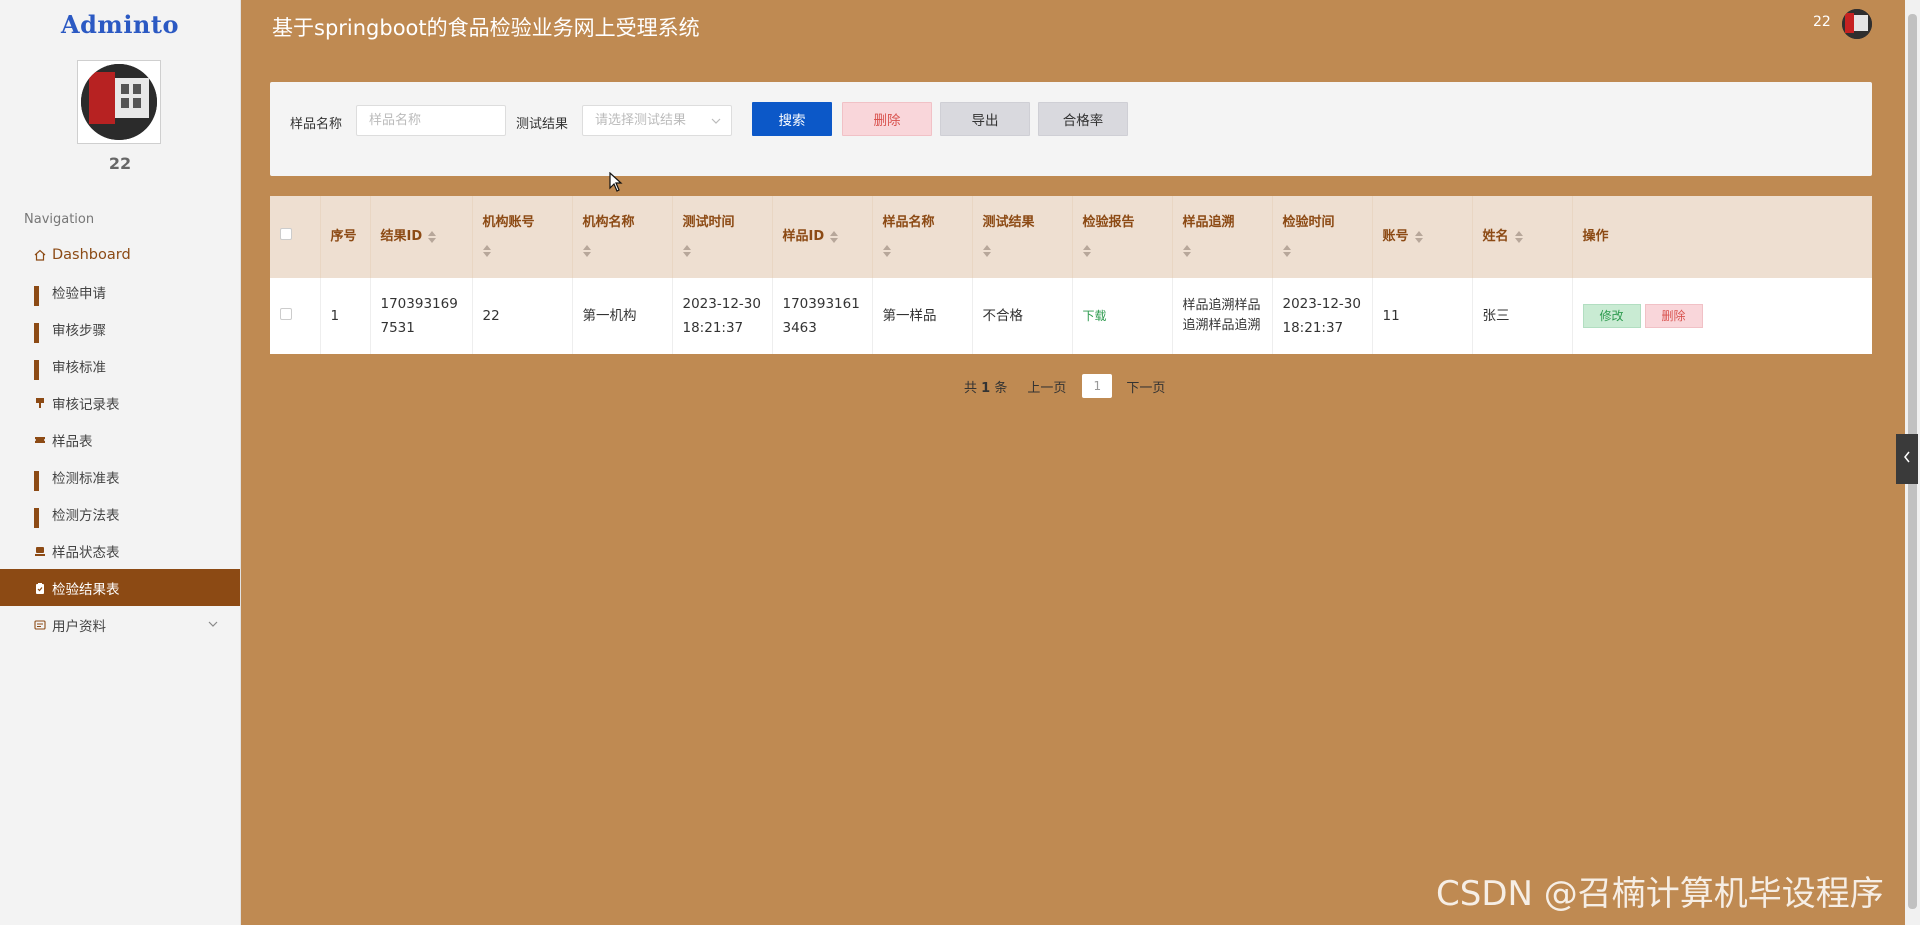 The image size is (1920, 925). I want to click on brand-logo: Adminto, so click(120, 24).